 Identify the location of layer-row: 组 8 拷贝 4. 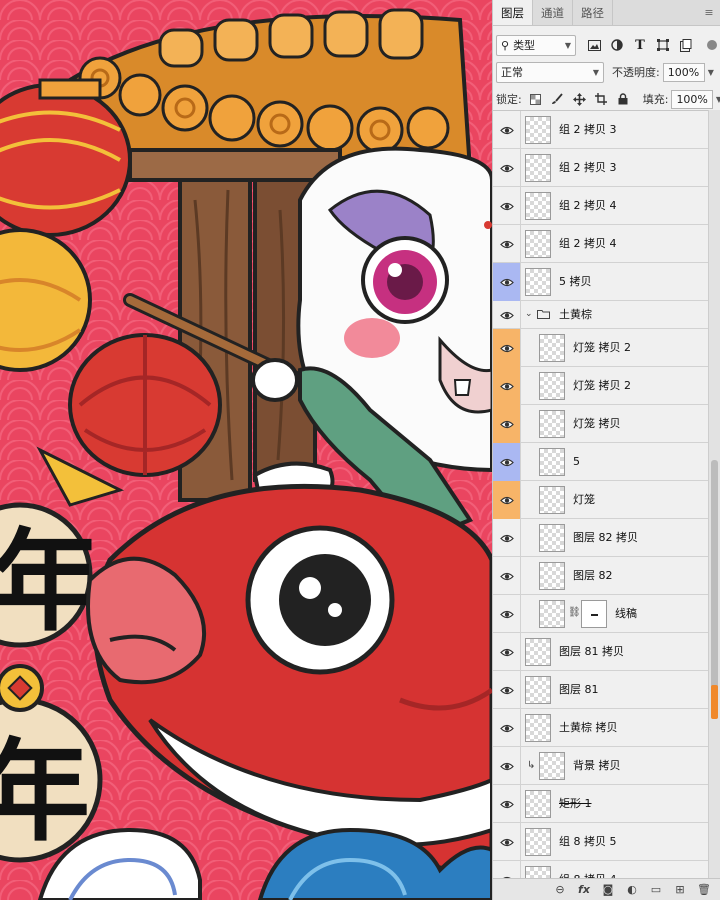
(601, 869).